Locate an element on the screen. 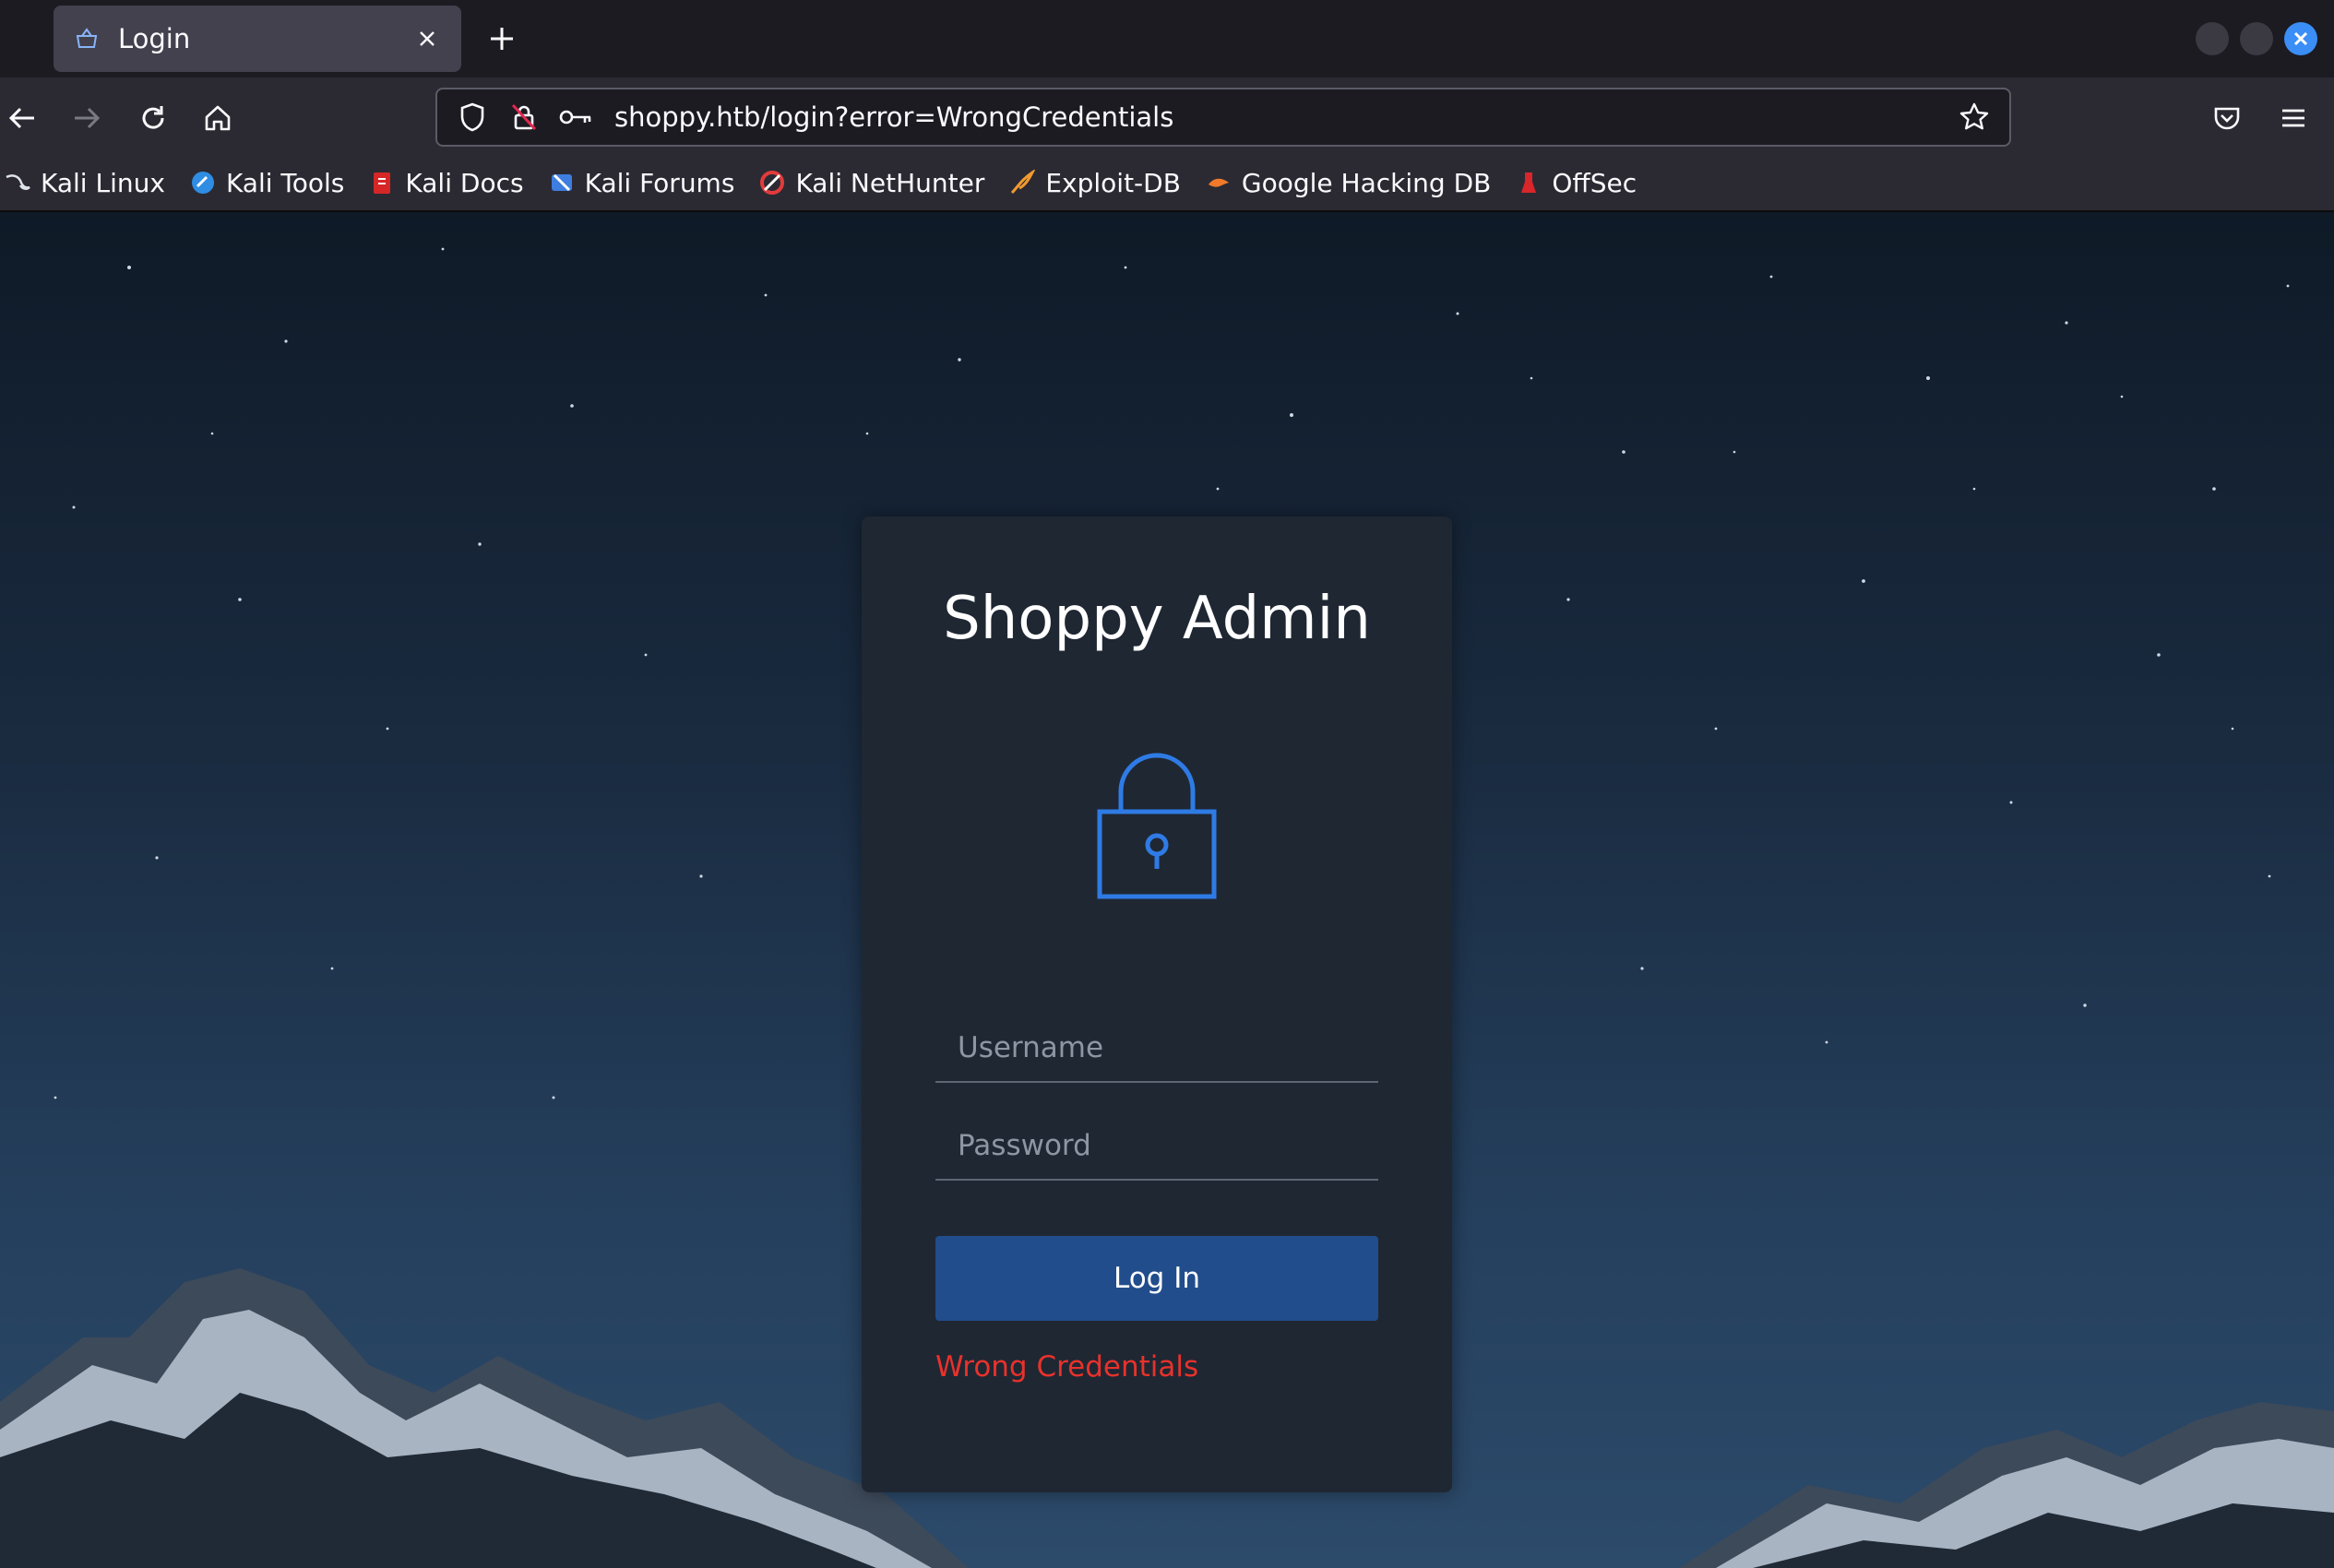  shield-icon is located at coordinates (473, 117).